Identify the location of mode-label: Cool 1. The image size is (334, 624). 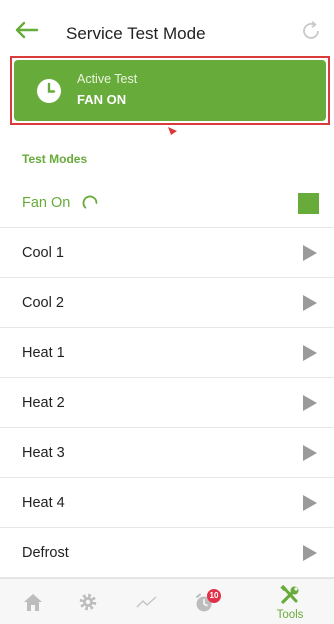
(43, 253).